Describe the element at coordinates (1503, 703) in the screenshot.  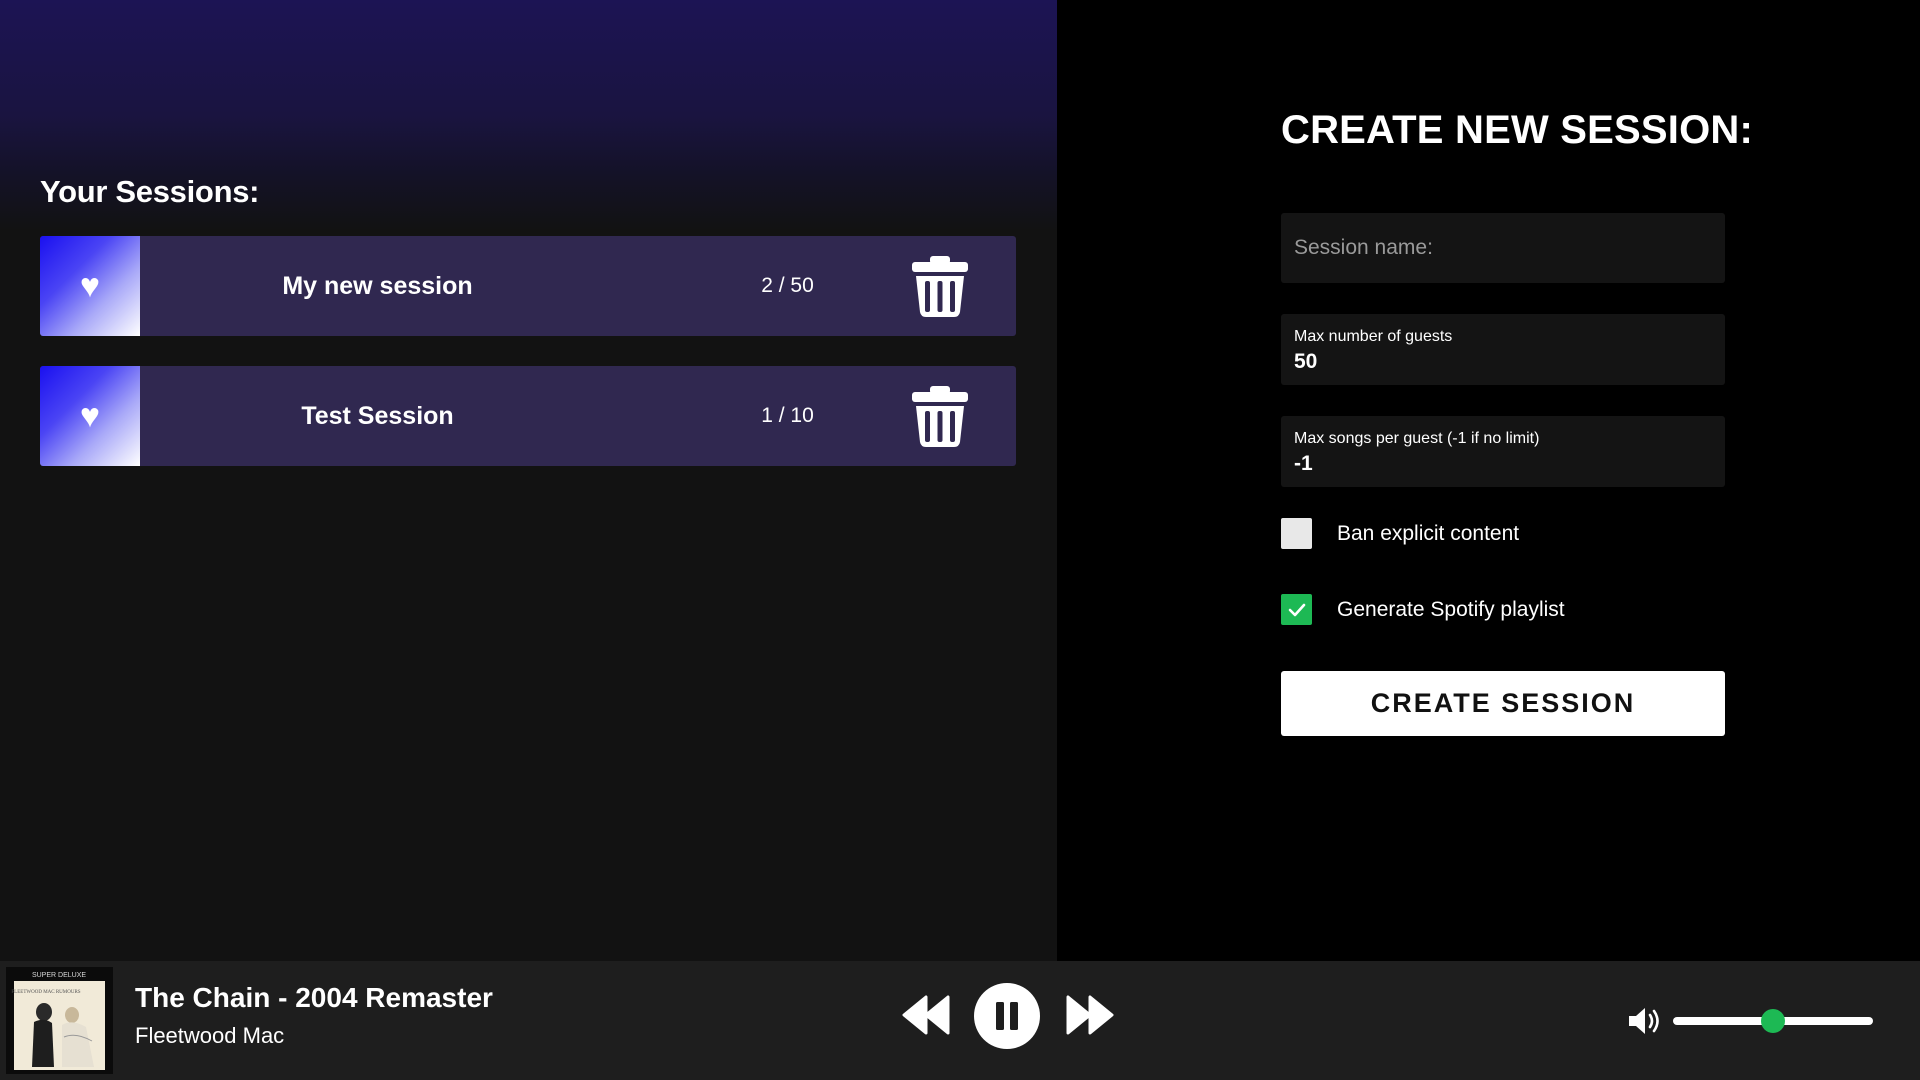
I see `create-session-button: CREATE SESSION` at that location.